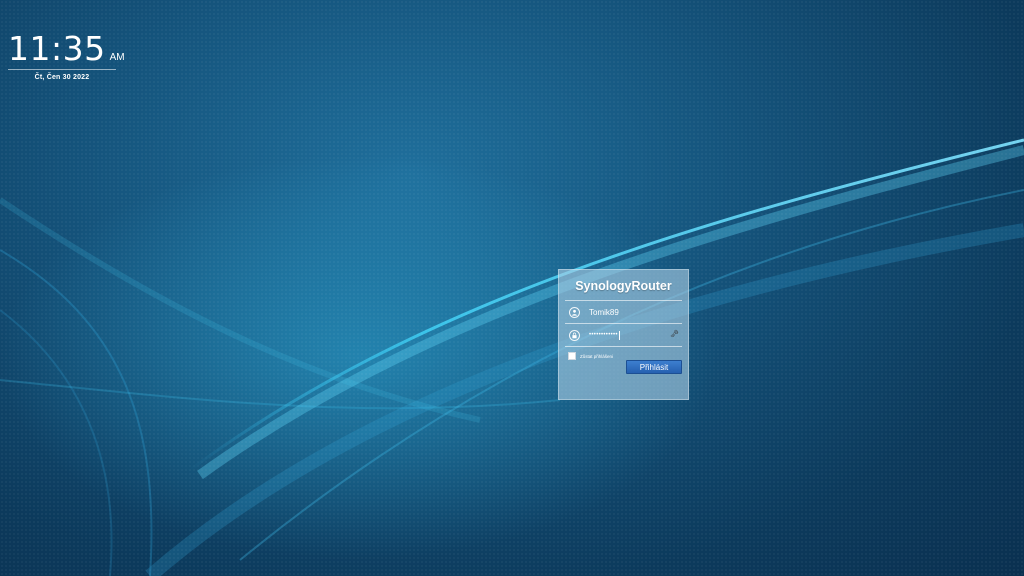 This screenshot has height=576, width=1024. Describe the element at coordinates (597, 356) in the screenshot. I see `remember-label: Zůstat přihlášeni` at that location.